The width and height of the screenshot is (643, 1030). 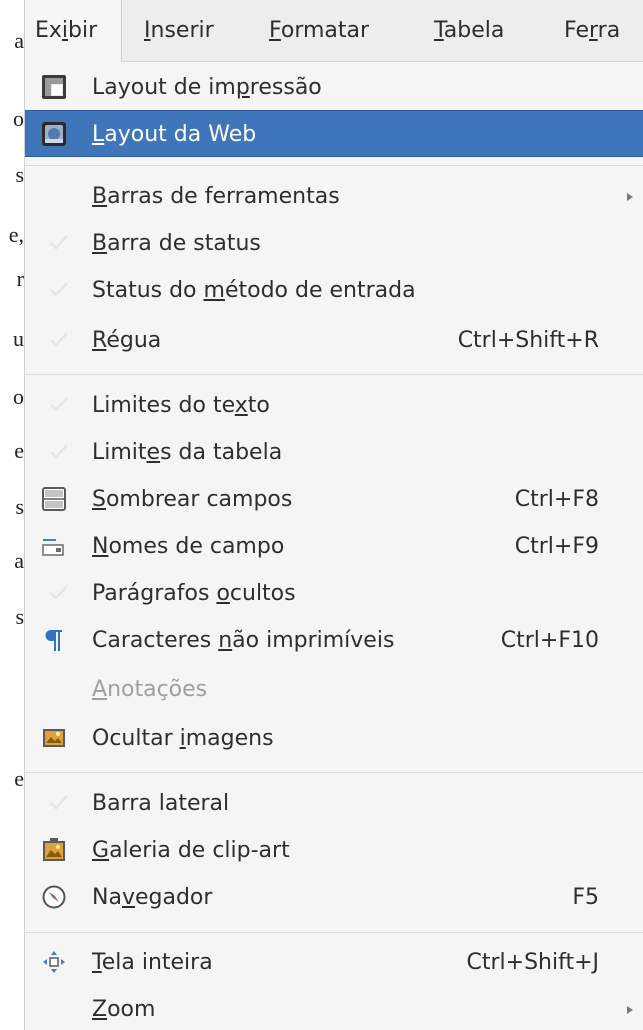 I want to click on label-part: ayout da Web, so click(x=180, y=134).